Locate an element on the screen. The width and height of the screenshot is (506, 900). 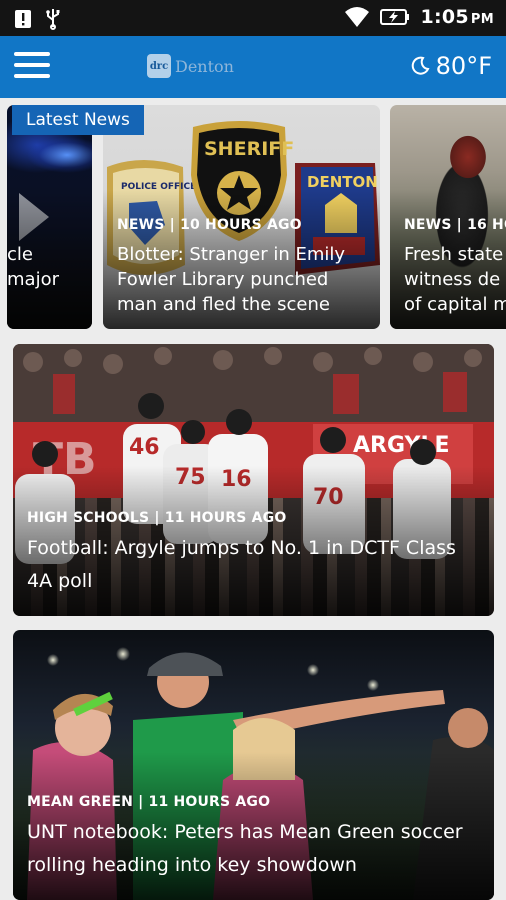
notification-alert-icon is located at coordinates (23, 19).